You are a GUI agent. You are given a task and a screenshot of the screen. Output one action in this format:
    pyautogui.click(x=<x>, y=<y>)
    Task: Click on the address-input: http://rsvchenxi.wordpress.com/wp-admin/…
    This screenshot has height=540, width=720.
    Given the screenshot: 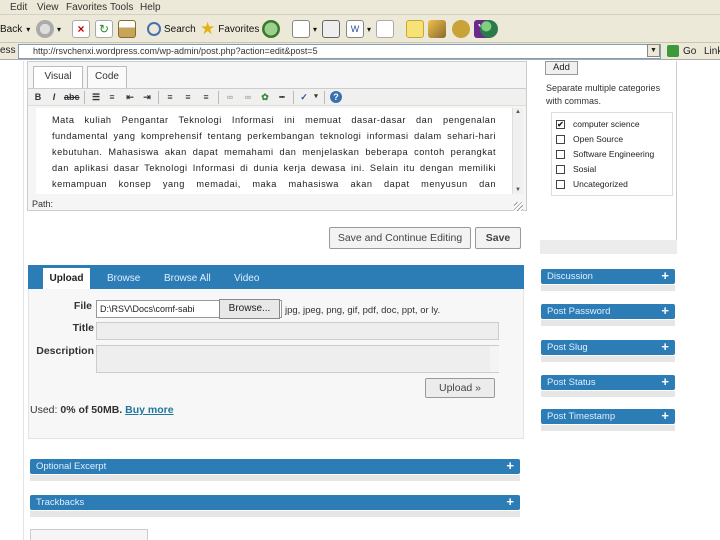 What is the action you would take?
    pyautogui.click(x=339, y=51)
    